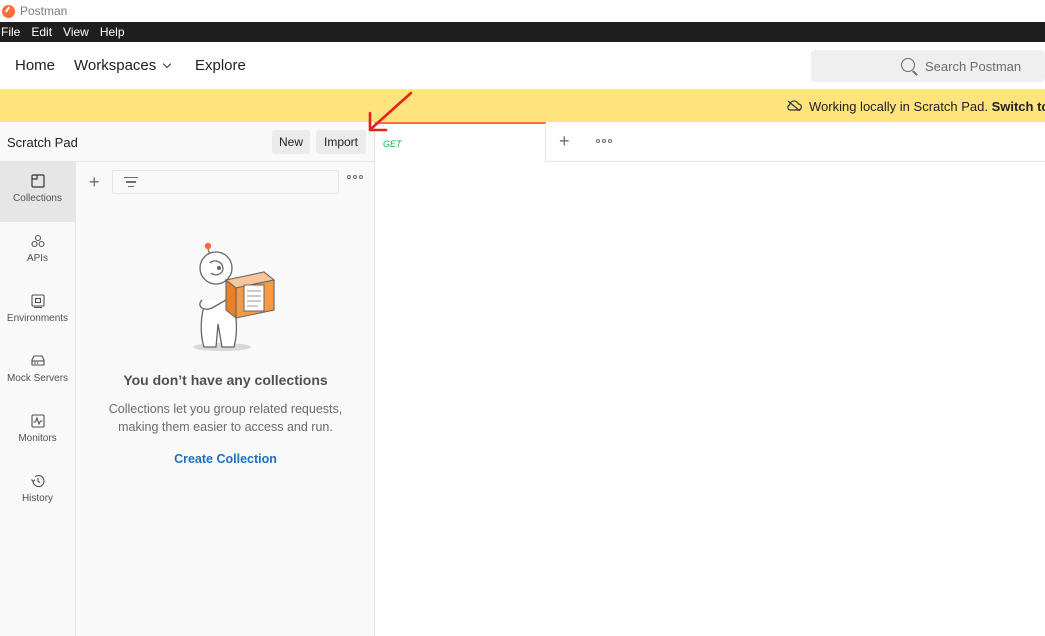  What do you see at coordinates (44, 11) in the screenshot?
I see `window-title: Postman` at bounding box center [44, 11].